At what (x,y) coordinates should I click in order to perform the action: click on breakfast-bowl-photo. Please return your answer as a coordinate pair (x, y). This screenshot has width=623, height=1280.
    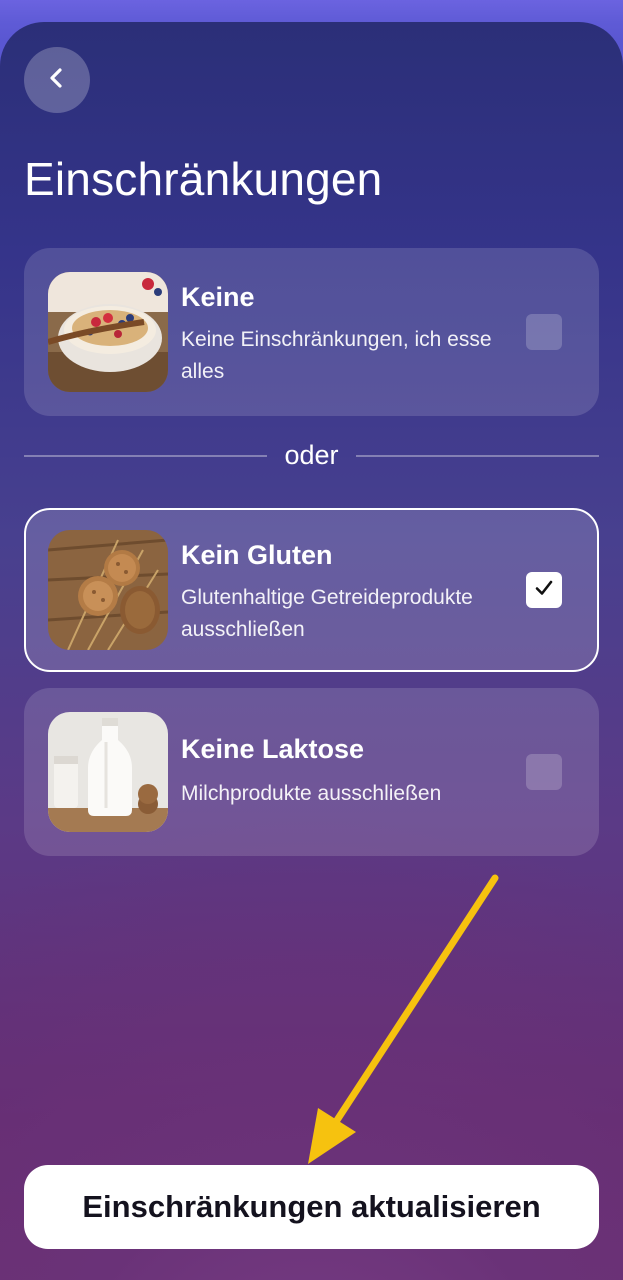
    Looking at the image, I should click on (108, 332).